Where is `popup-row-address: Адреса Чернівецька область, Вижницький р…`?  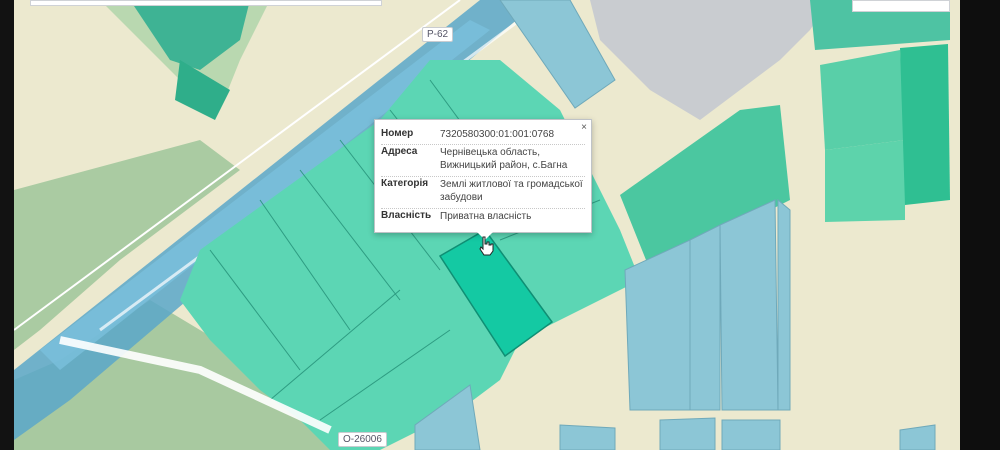 popup-row-address: Адреса Чернівецька область, Вижницький р… is located at coordinates (483, 161).